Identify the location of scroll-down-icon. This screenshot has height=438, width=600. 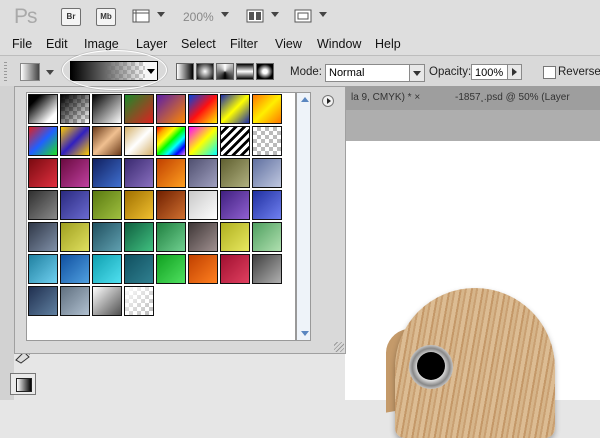
(305, 333).